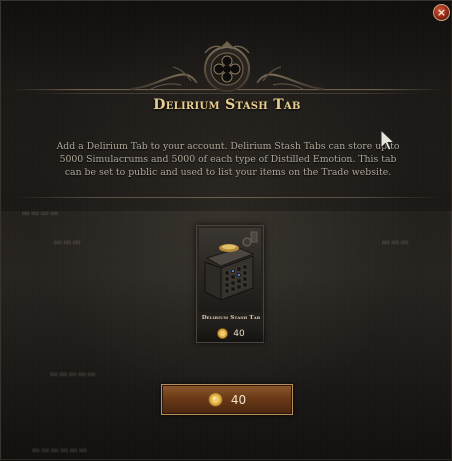  What do you see at coordinates (227, 399) in the screenshot?
I see `purchase-button: 40` at bounding box center [227, 399].